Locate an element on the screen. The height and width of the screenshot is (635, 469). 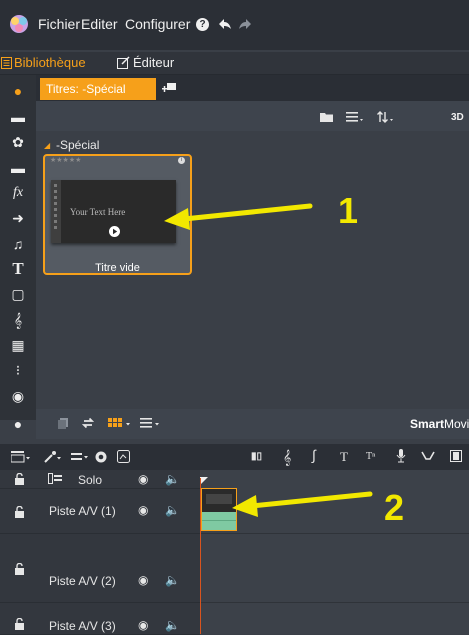
thumbnail-preview-text: Your Text Here is located at coordinates (98, 212).